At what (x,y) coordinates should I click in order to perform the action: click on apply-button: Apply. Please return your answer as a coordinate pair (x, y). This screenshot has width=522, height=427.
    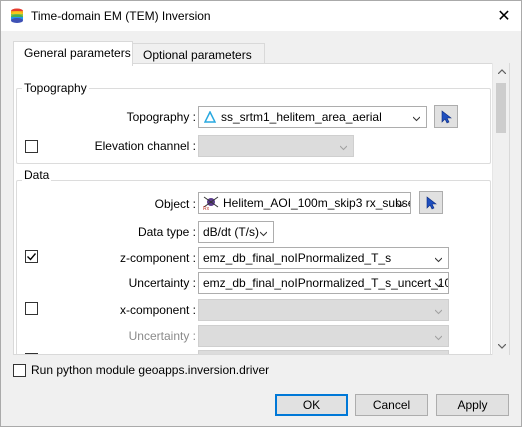
    Looking at the image, I should click on (472, 405).